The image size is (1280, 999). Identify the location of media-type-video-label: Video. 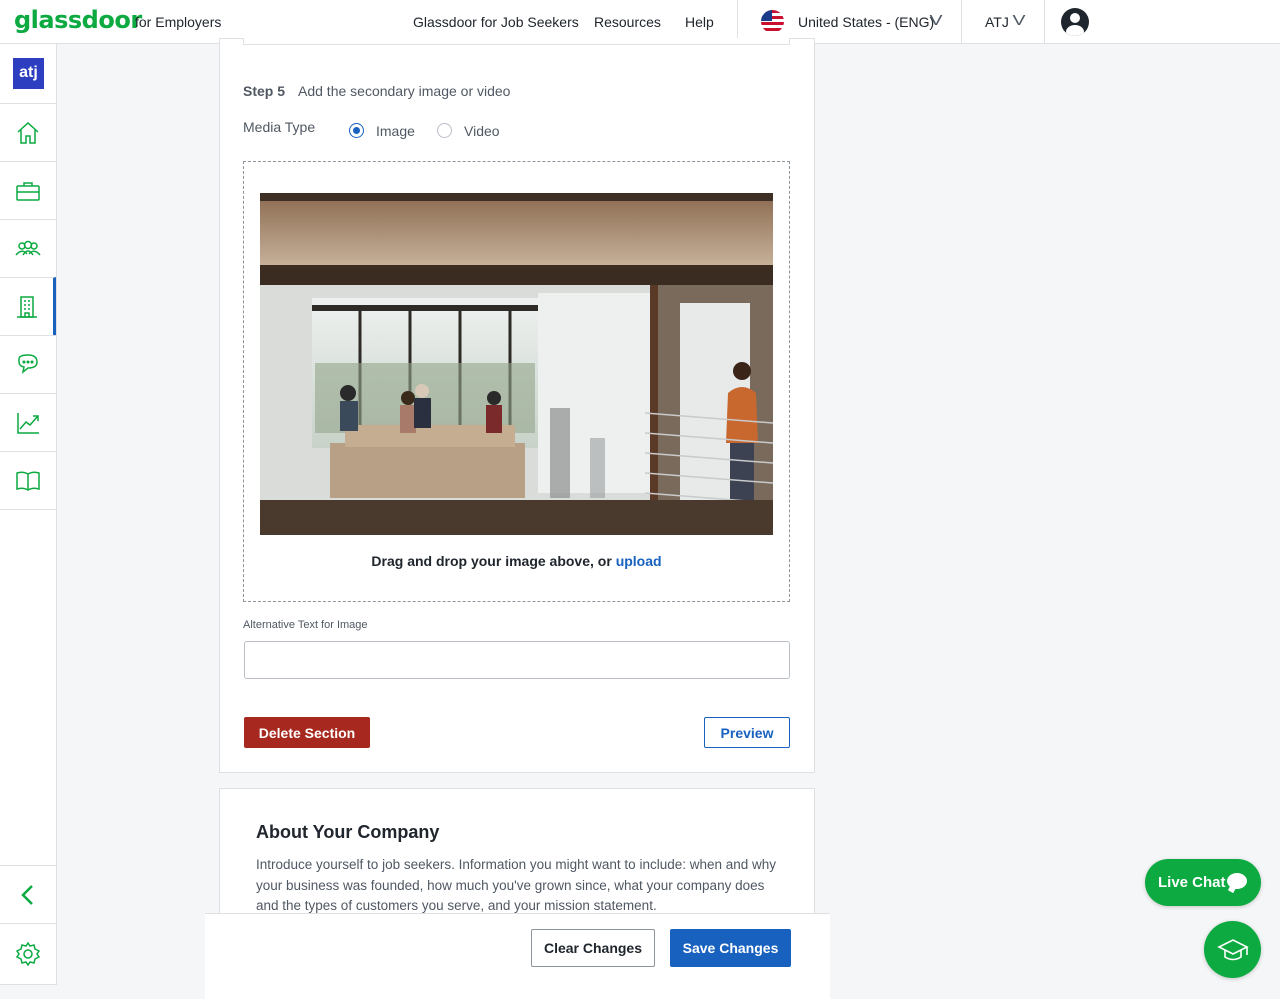
(482, 131).